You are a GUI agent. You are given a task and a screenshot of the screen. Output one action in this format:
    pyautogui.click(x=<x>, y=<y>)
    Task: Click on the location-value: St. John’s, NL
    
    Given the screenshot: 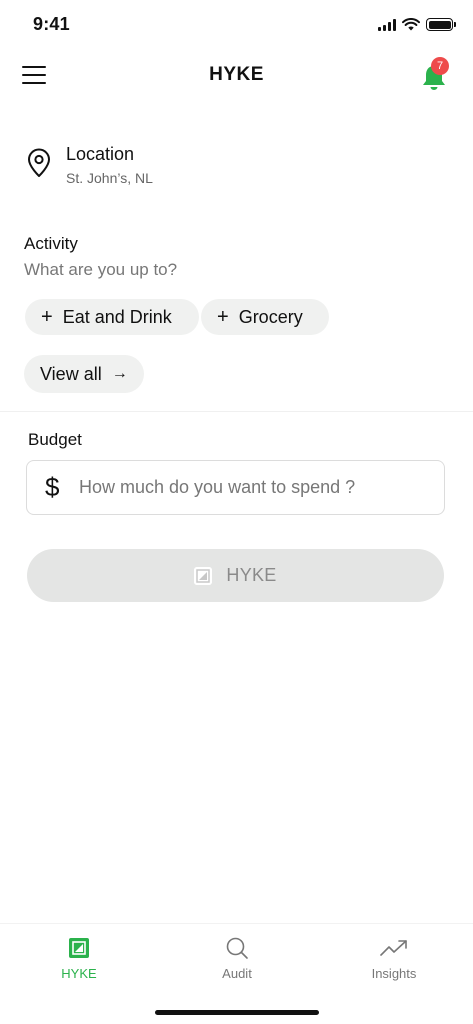 What is the action you would take?
    pyautogui.click(x=109, y=178)
    